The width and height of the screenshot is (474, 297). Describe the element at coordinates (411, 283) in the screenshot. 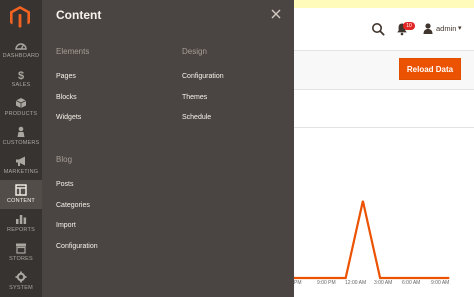

I see `x-axis-tick-label: 6:00 AM` at that location.